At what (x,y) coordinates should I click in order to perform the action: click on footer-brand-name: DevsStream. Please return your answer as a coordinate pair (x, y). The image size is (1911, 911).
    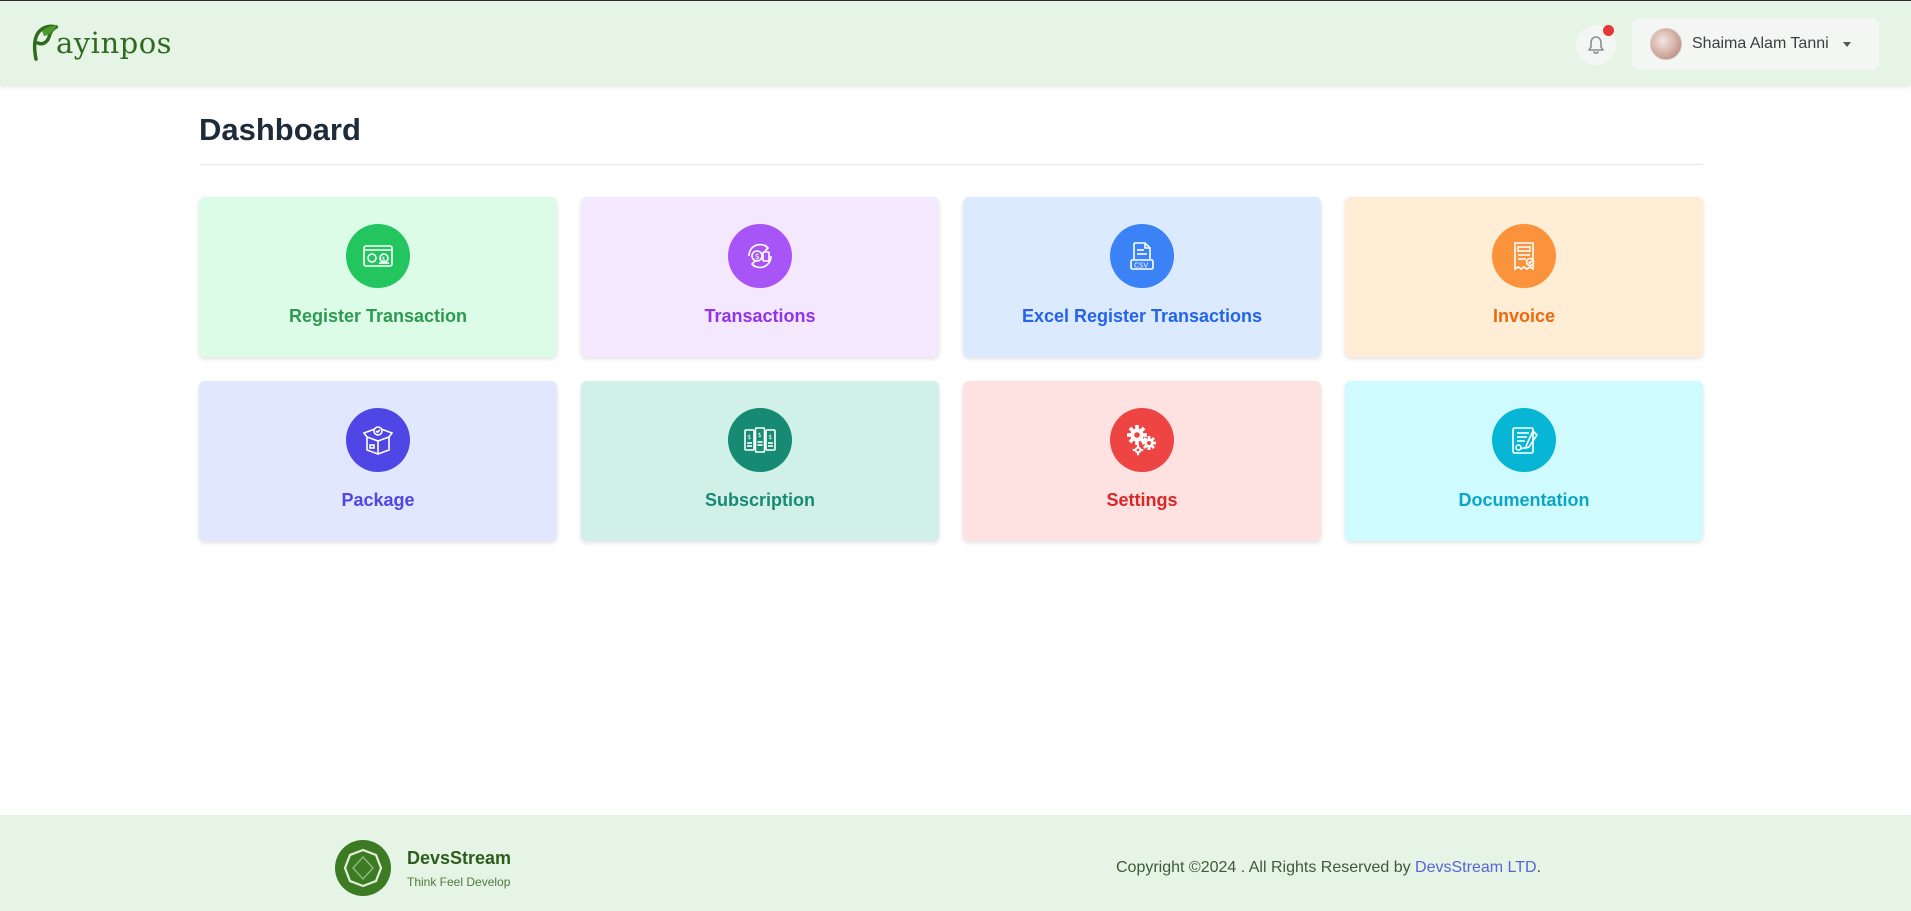
    Looking at the image, I should click on (459, 858).